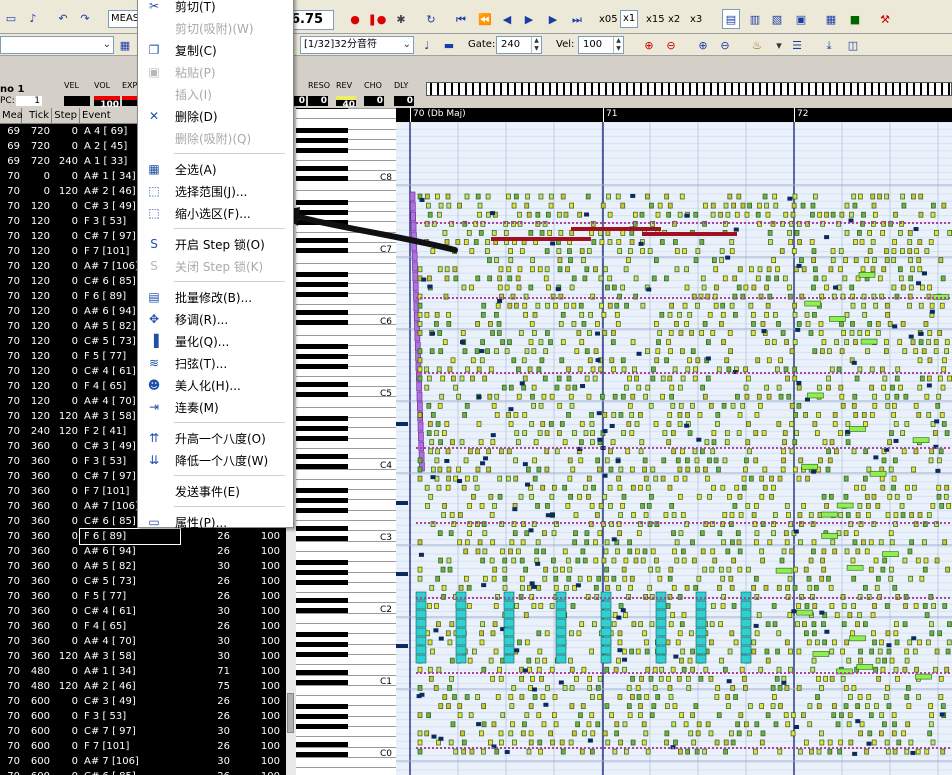 This screenshot has height=775, width=952. I want to click on mixer-value: 40, so click(346, 103).